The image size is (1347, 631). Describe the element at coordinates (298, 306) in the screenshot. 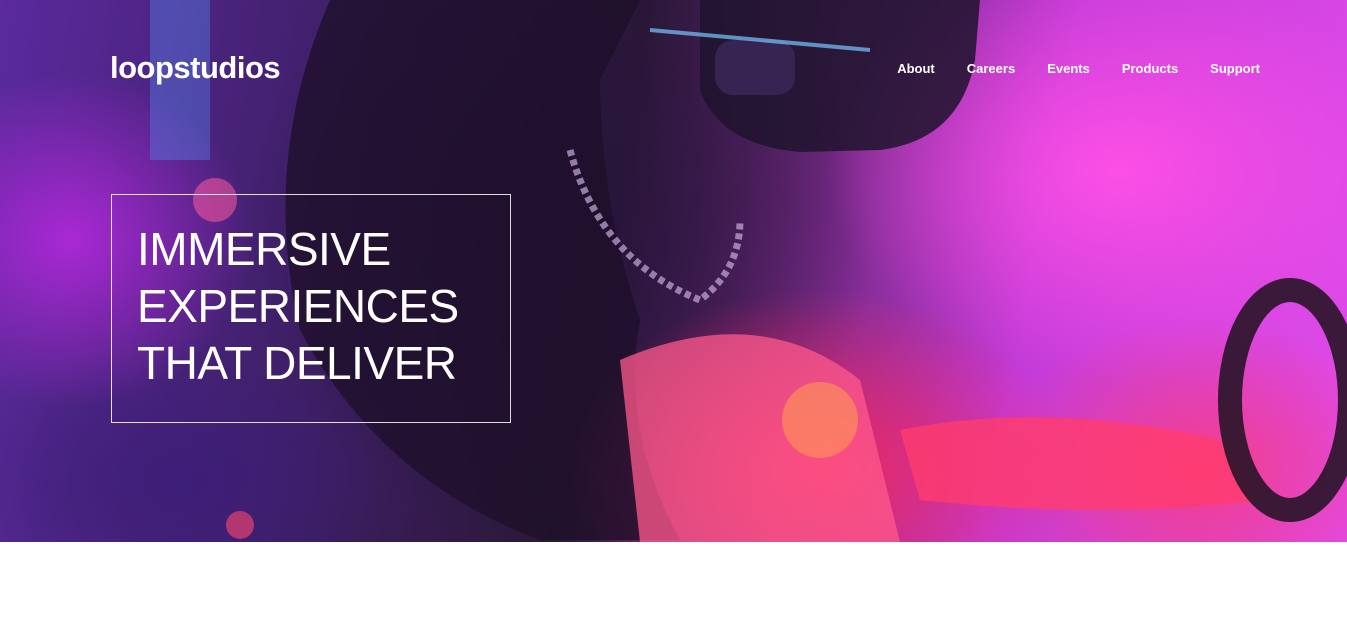

I see `headline-line-2: EXPERIENCES` at that location.